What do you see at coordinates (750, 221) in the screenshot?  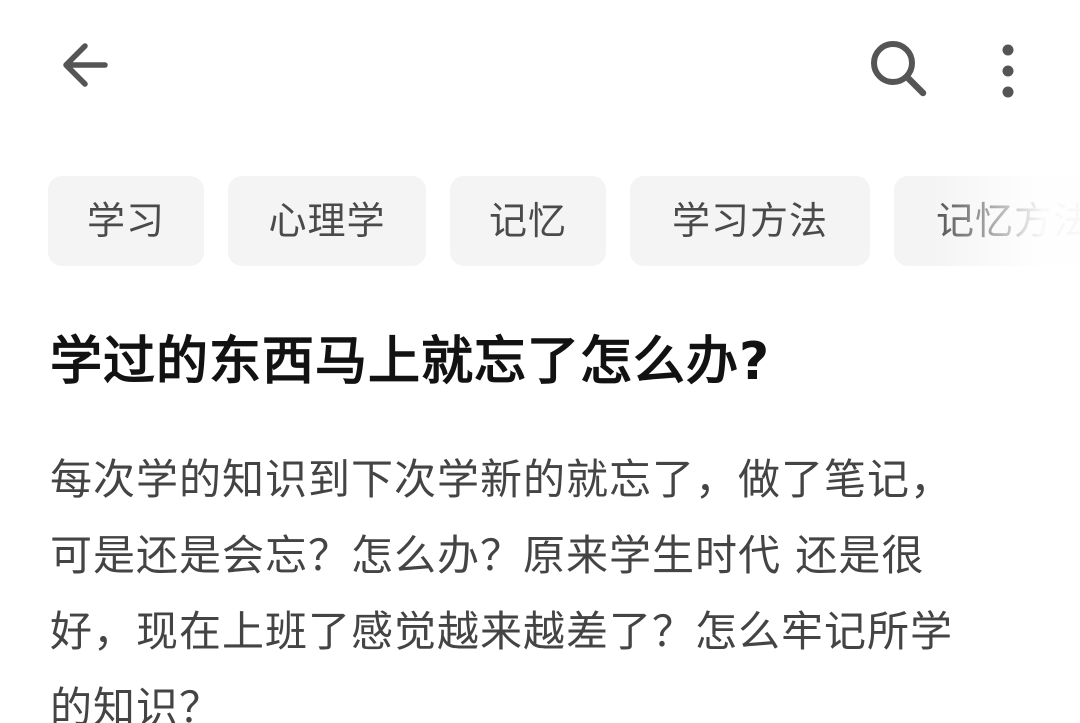 I see `tag-chip-study-method: 学习方法` at bounding box center [750, 221].